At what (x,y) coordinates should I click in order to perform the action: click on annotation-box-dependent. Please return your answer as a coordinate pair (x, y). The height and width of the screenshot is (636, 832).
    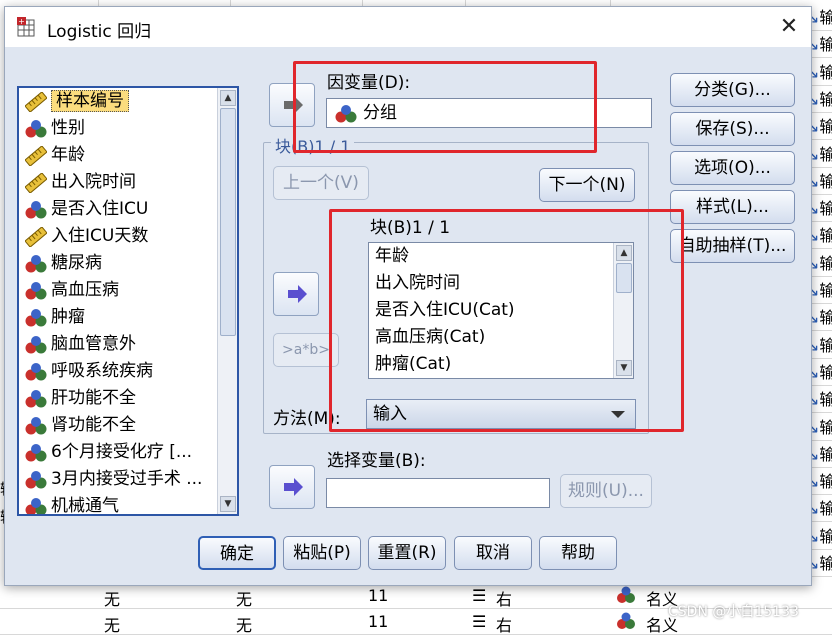
    Looking at the image, I should click on (445, 107).